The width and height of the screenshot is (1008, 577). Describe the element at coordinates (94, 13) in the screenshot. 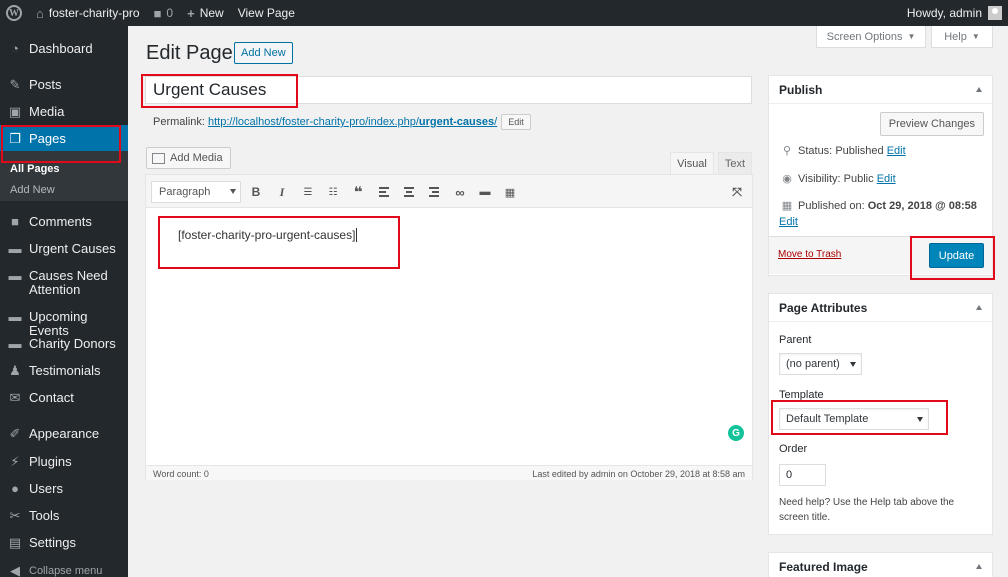

I see `site-name: foster-charity-pro` at that location.